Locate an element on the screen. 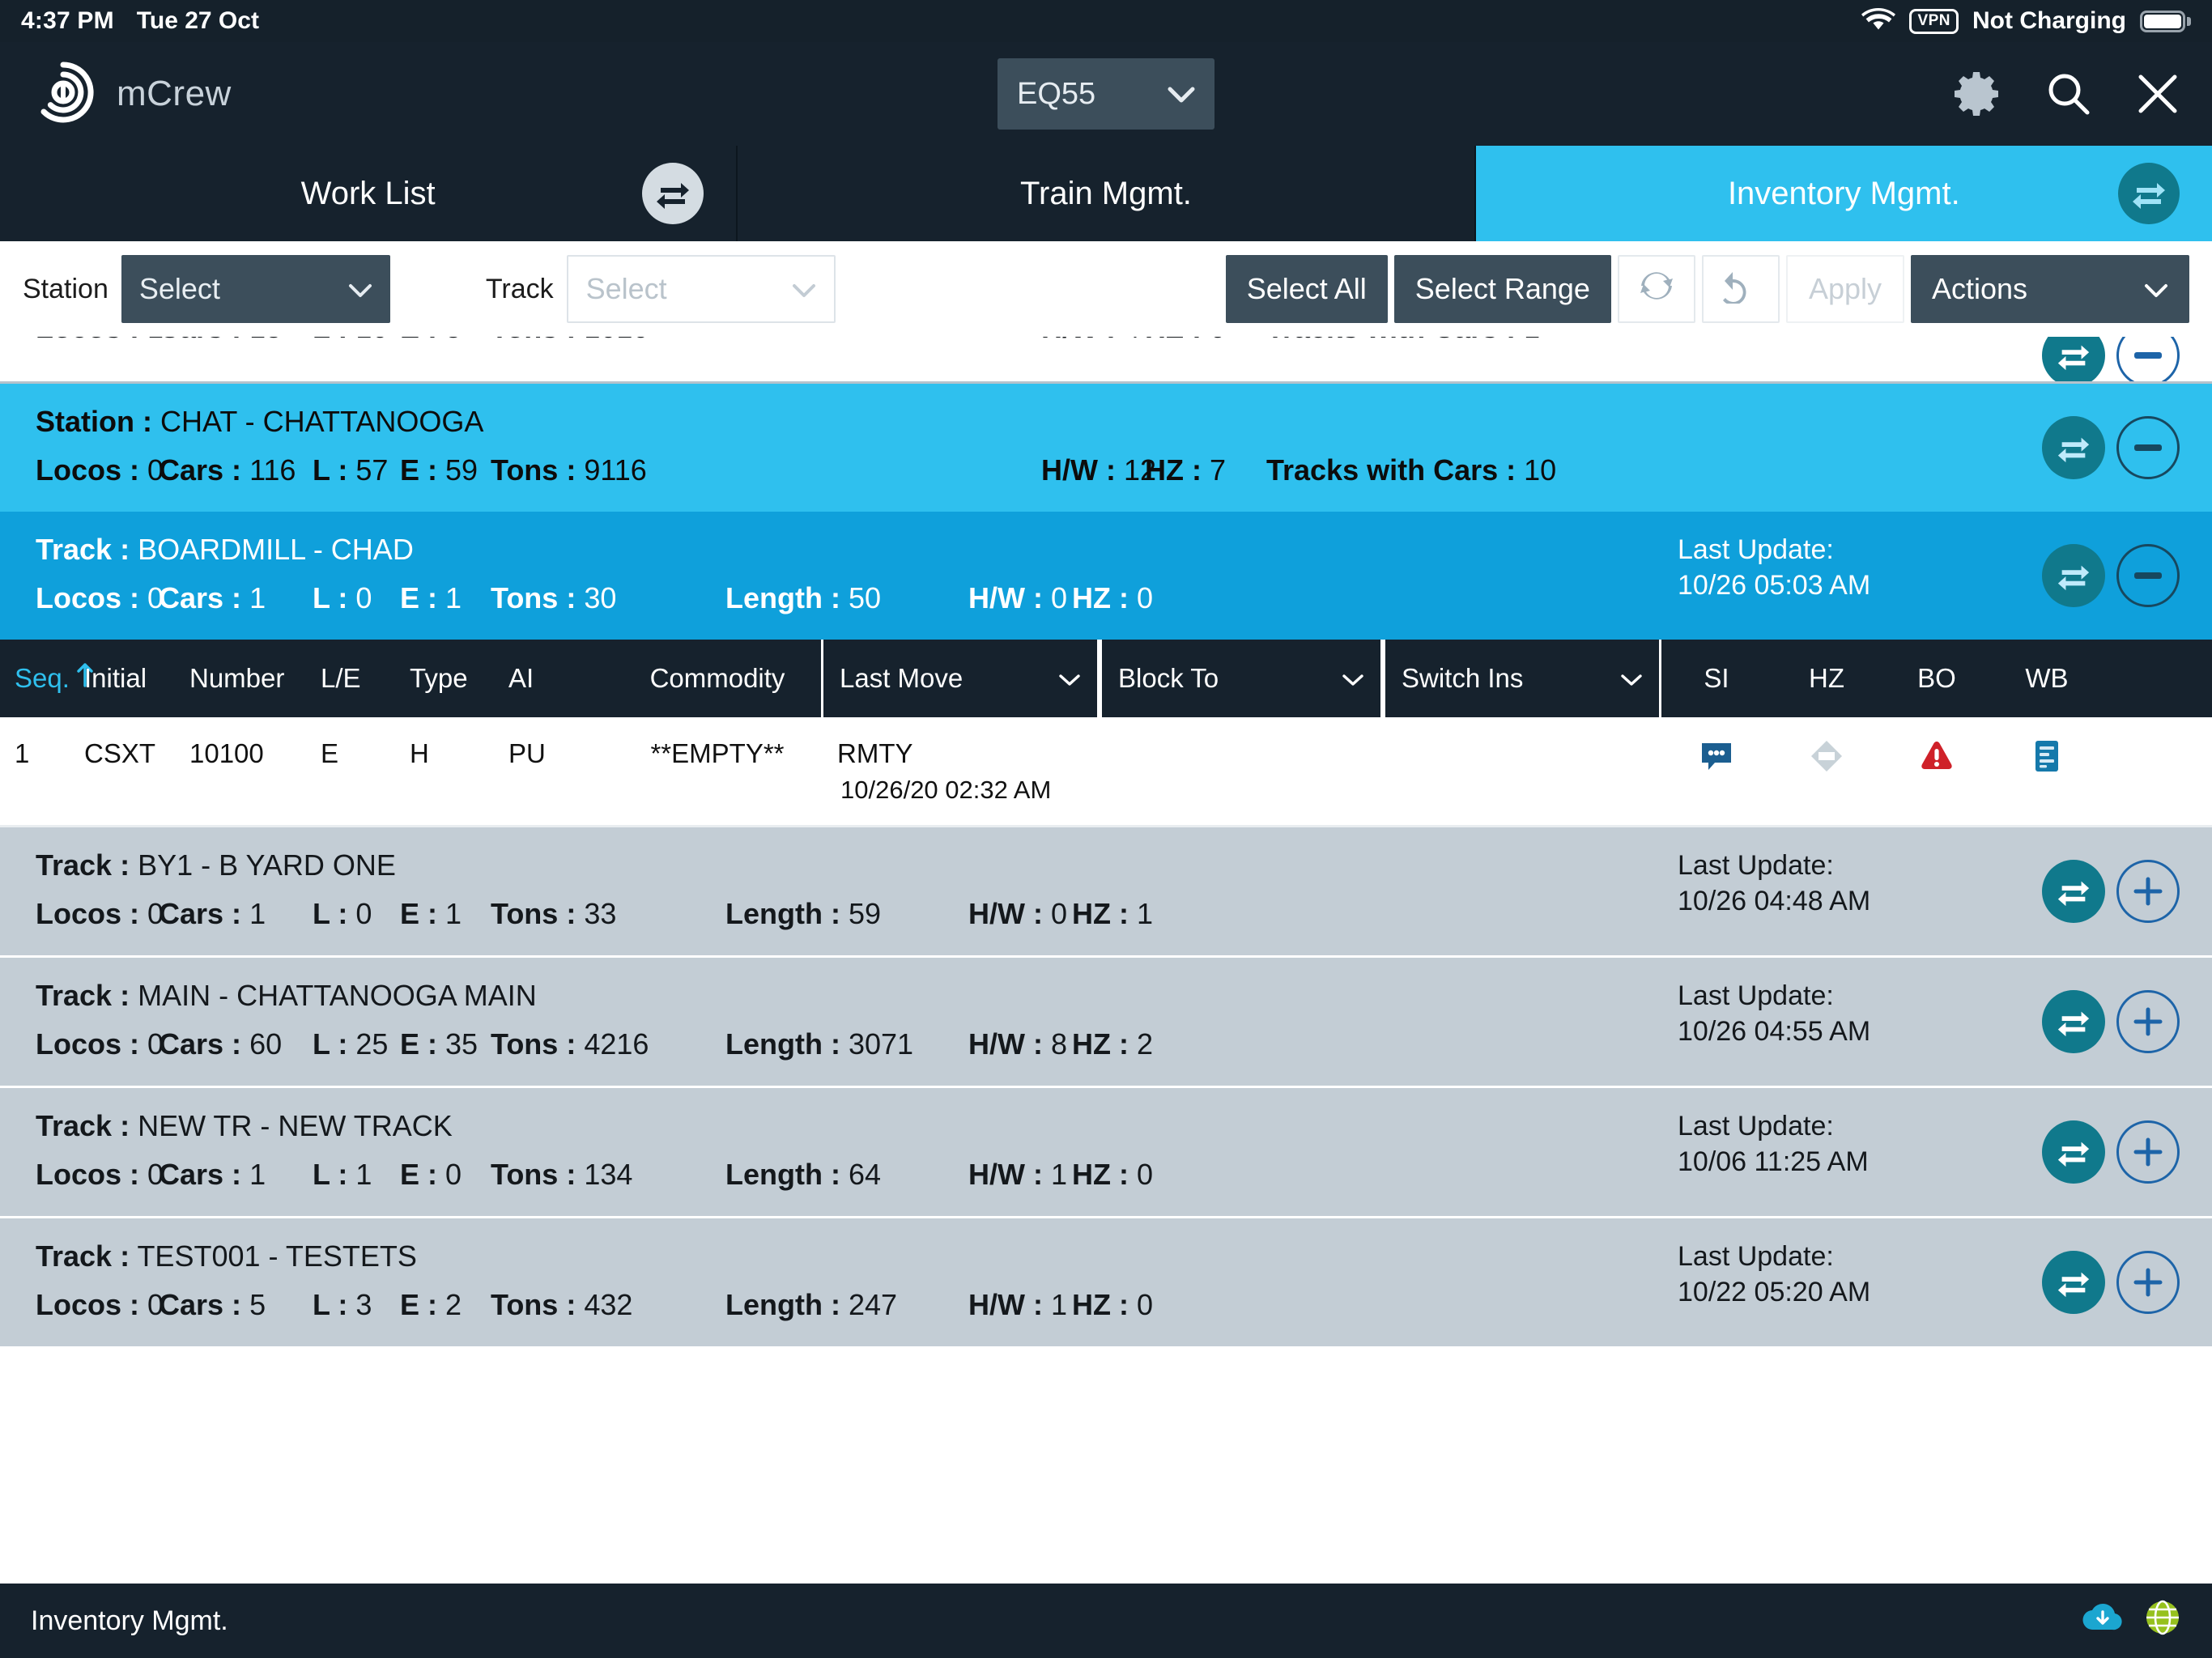 The height and width of the screenshot is (1658, 2212). app-header: mCrew EQ55 is located at coordinates (1106, 94).